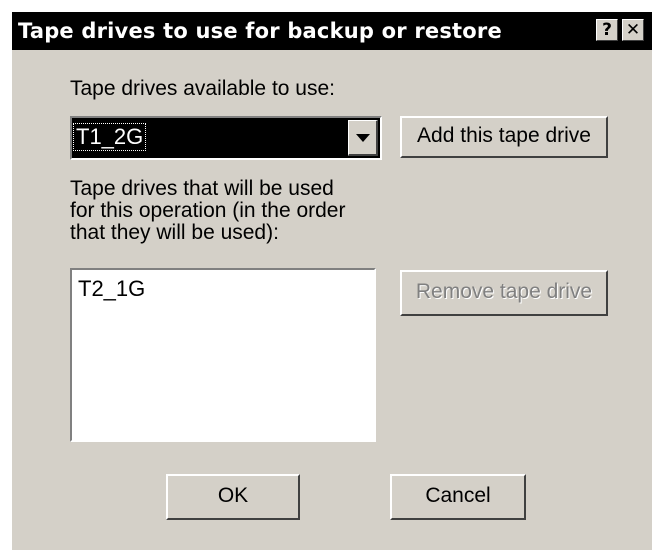  What do you see at coordinates (174, 232) in the screenshot?
I see `used-drives-label-line-3: that they will be used):` at bounding box center [174, 232].